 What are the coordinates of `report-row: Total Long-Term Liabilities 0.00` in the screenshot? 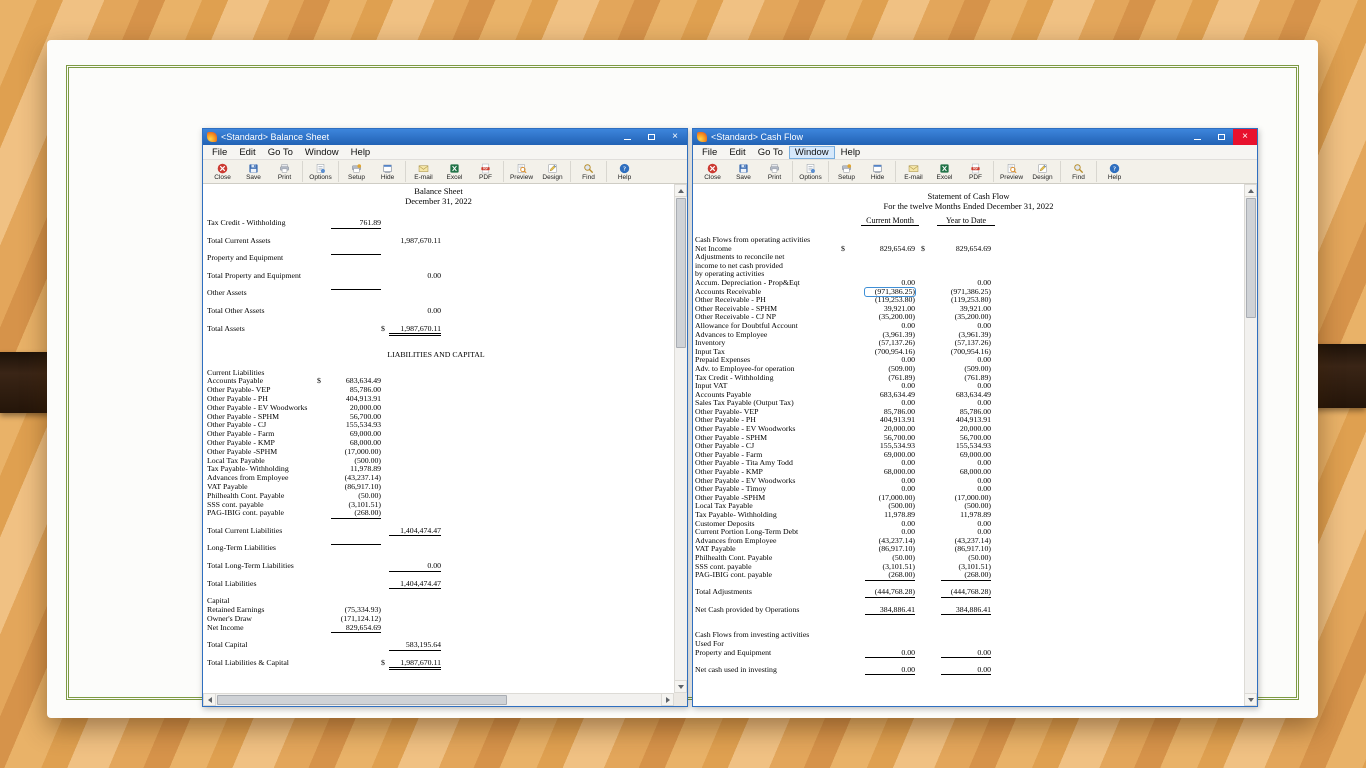 It's located at (445, 566).